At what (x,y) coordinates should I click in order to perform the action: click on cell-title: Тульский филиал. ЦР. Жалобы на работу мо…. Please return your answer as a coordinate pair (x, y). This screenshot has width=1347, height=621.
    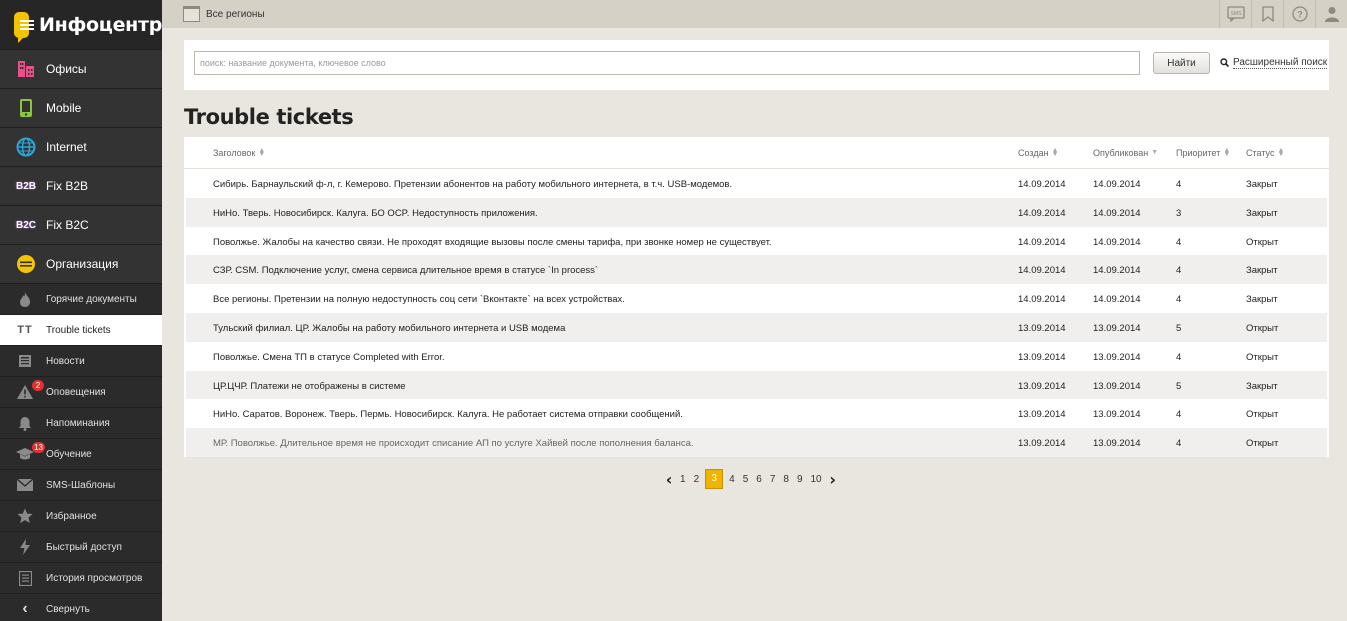
    Looking at the image, I should click on (389, 328).